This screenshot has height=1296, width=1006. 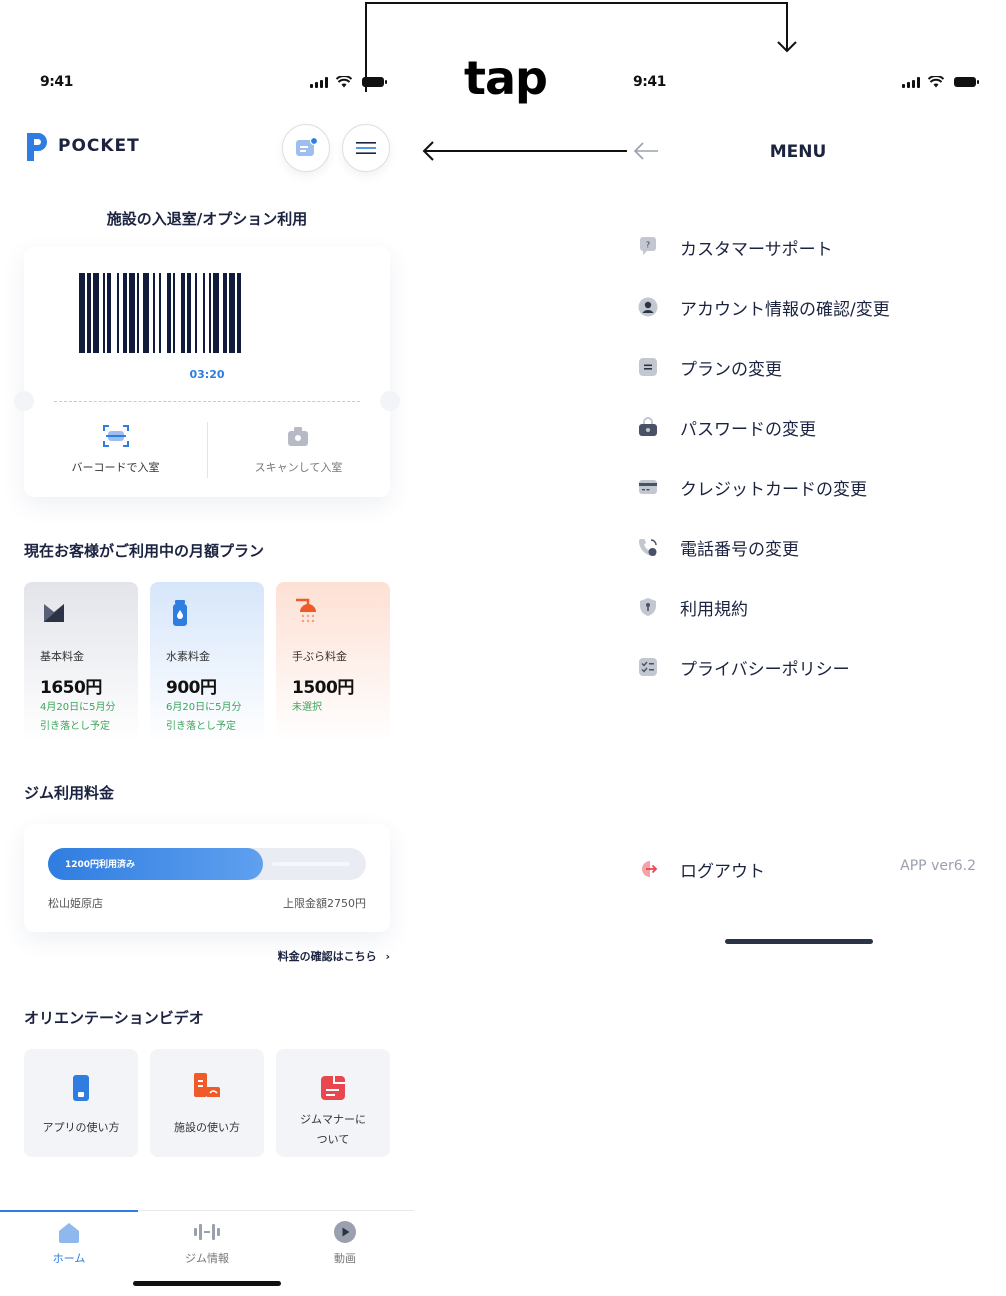 What do you see at coordinates (648, 547) in the screenshot?
I see `phone-call-icon` at bounding box center [648, 547].